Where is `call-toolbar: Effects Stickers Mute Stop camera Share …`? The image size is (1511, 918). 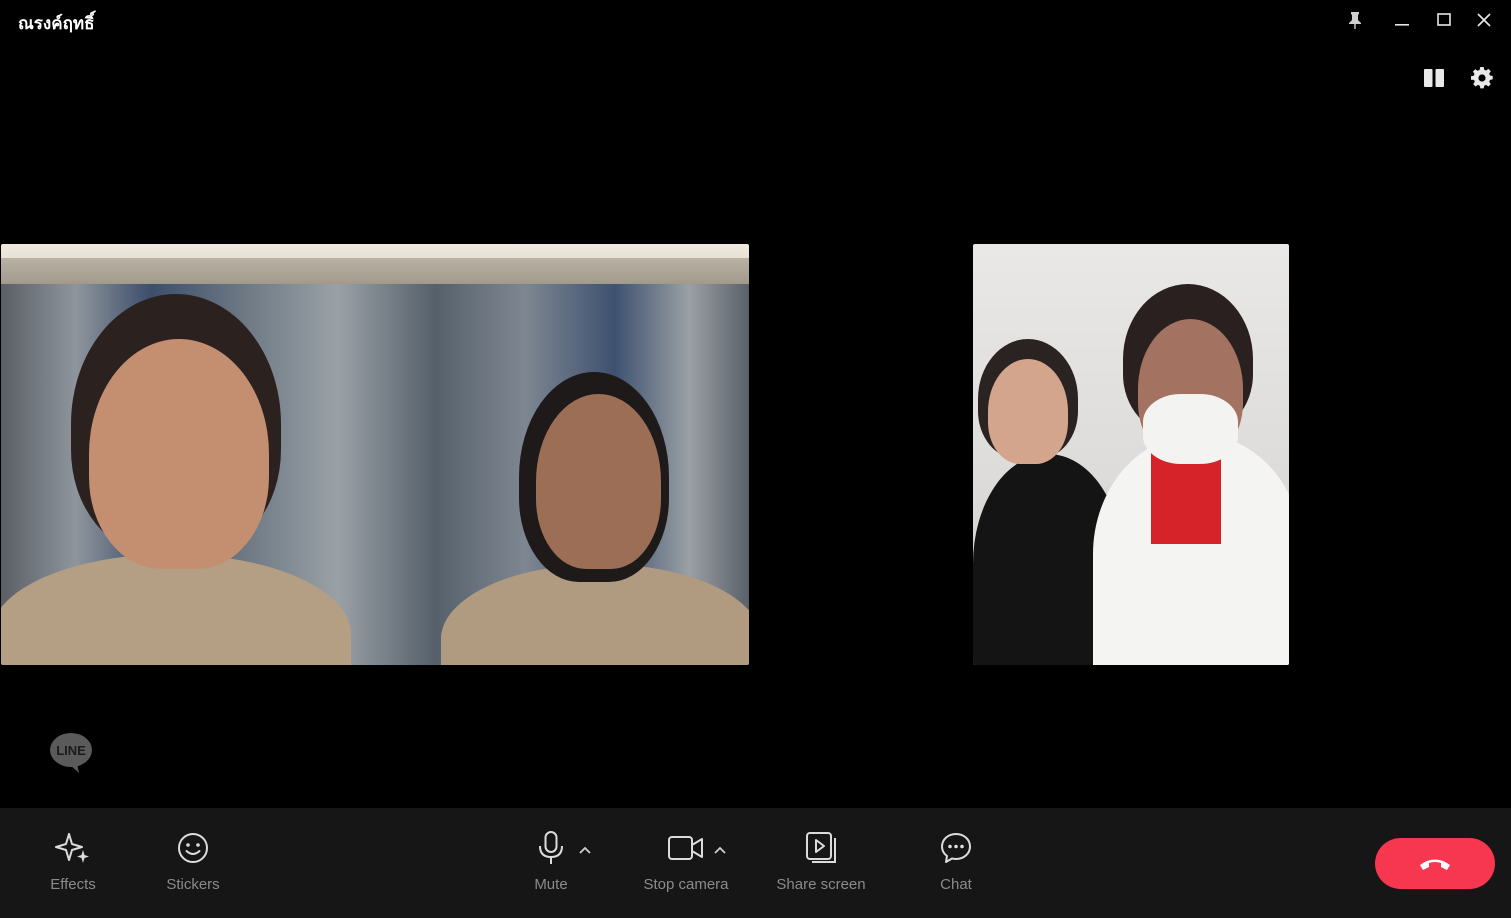 call-toolbar: Effects Stickers Mute Stop camera Share … is located at coordinates (755, 863).